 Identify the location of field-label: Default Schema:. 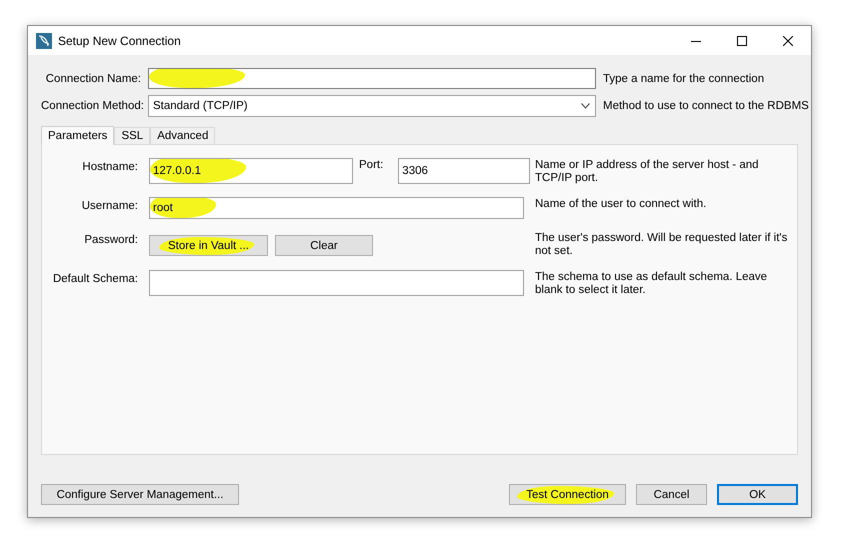
(95, 278).